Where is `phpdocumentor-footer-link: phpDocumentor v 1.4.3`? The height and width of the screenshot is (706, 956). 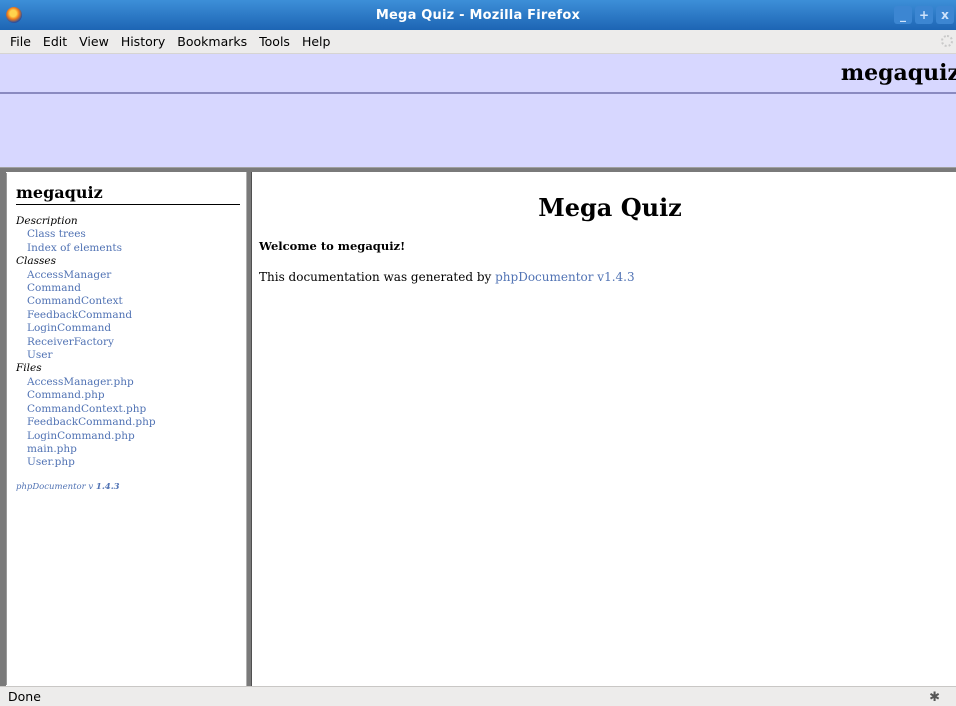
phpdocumentor-footer-link: phpDocumentor v 1.4.3 is located at coordinates (131, 487).